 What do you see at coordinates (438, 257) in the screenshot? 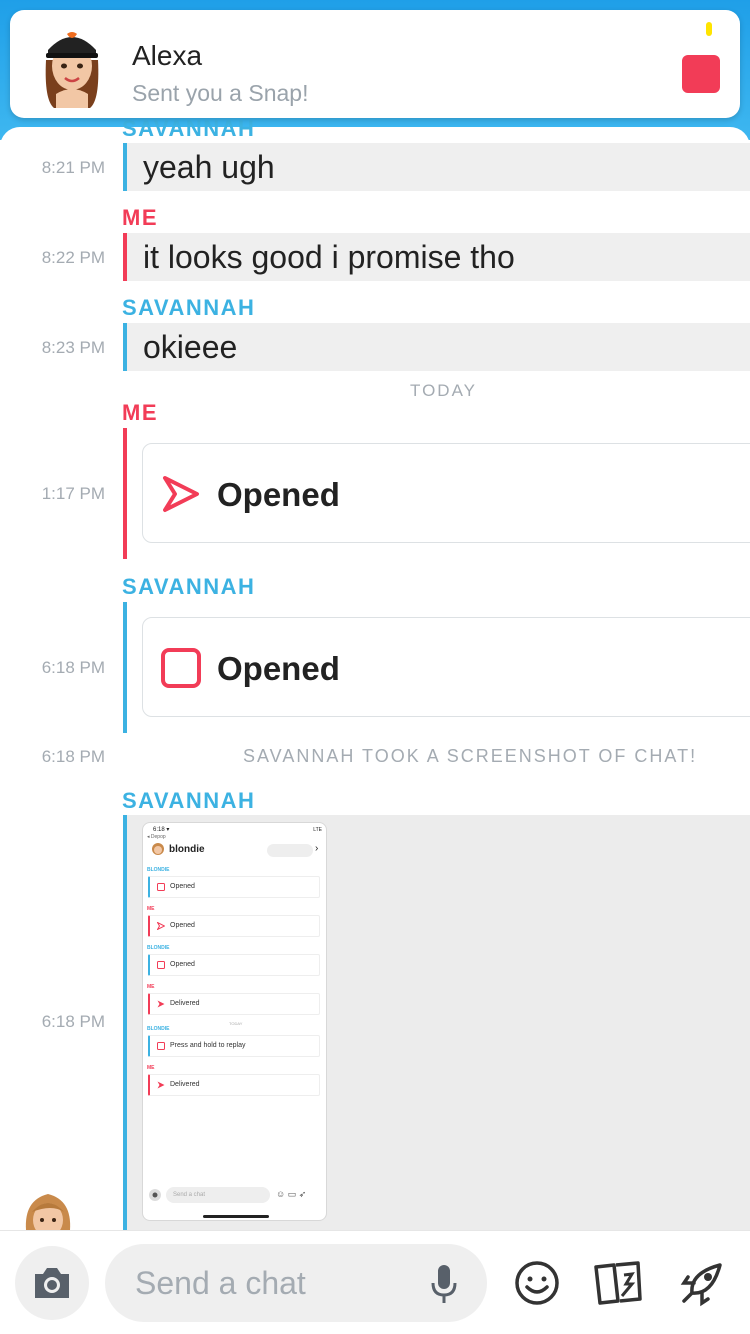
I see `message-text: it looks good i promise tho` at bounding box center [438, 257].